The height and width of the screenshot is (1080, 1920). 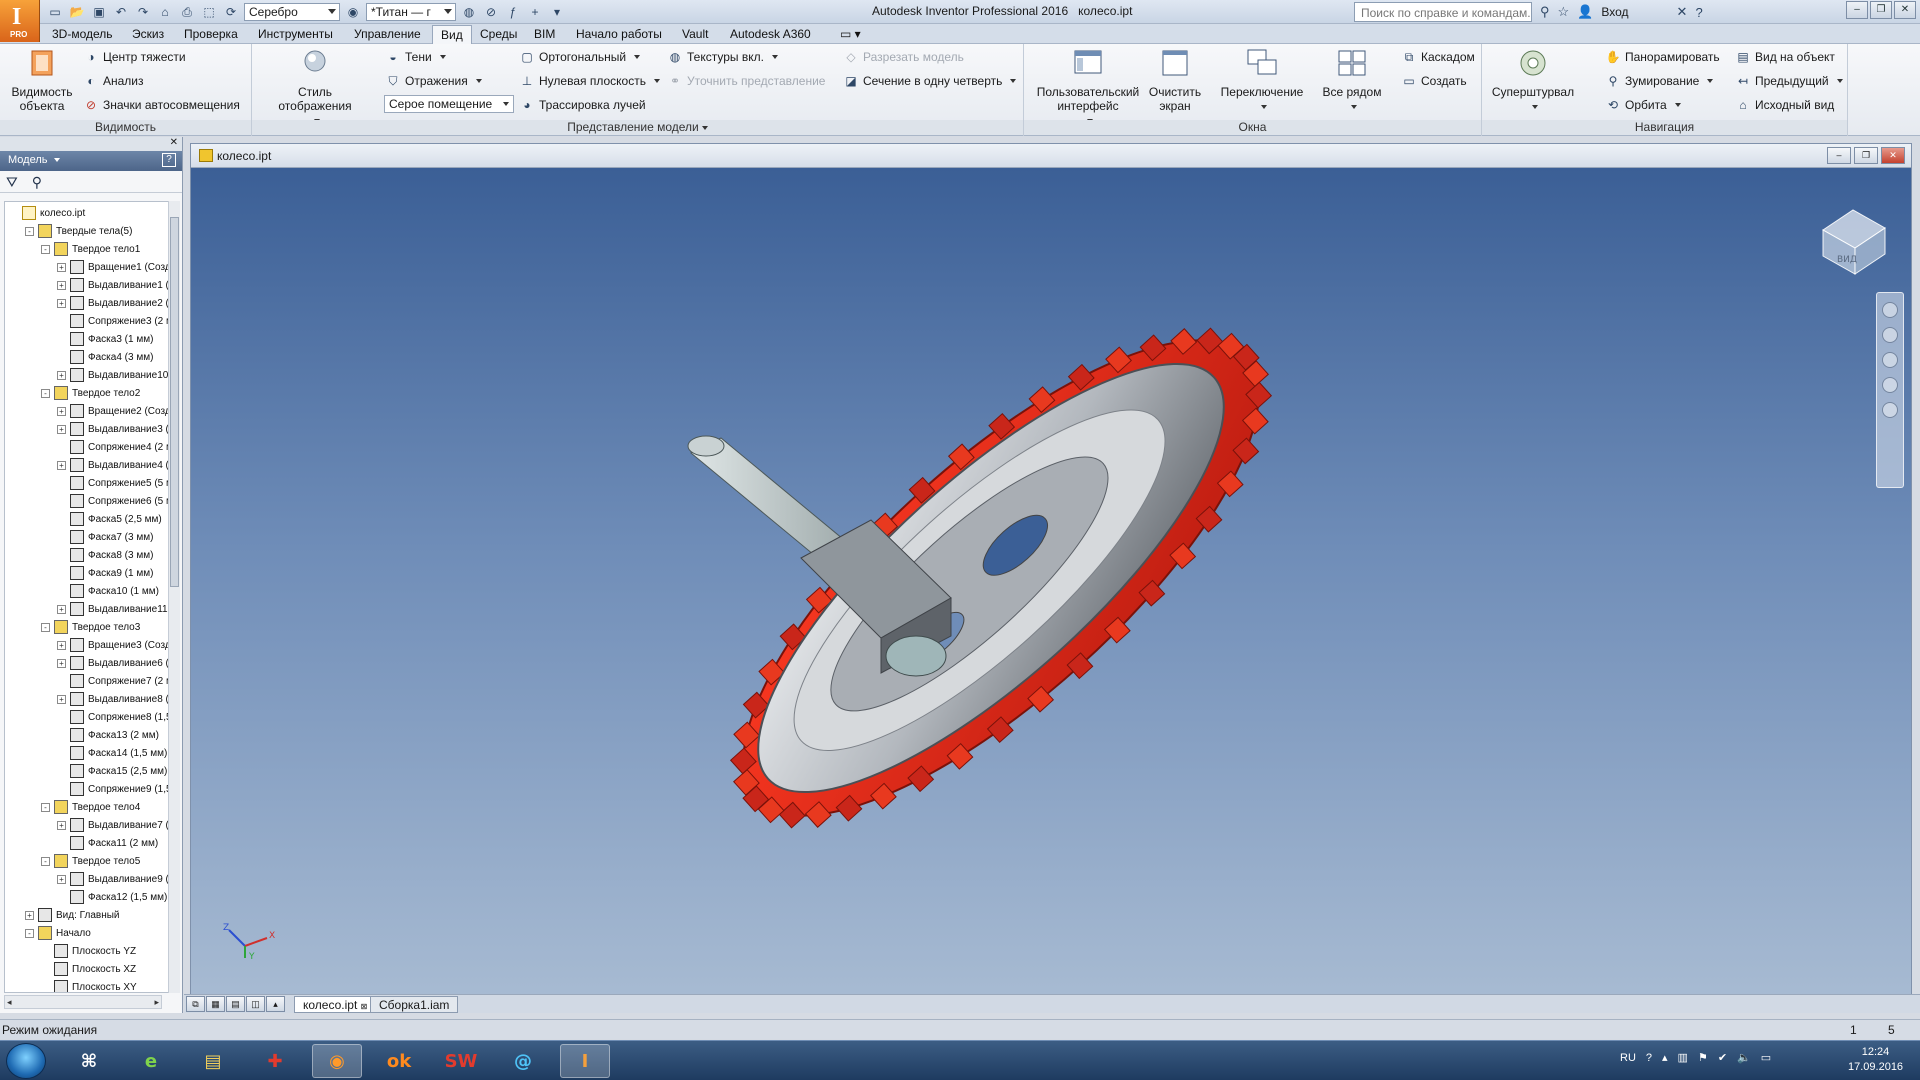 What do you see at coordinates (387, 34) in the screenshot?
I see `tab-manage: Управление` at bounding box center [387, 34].